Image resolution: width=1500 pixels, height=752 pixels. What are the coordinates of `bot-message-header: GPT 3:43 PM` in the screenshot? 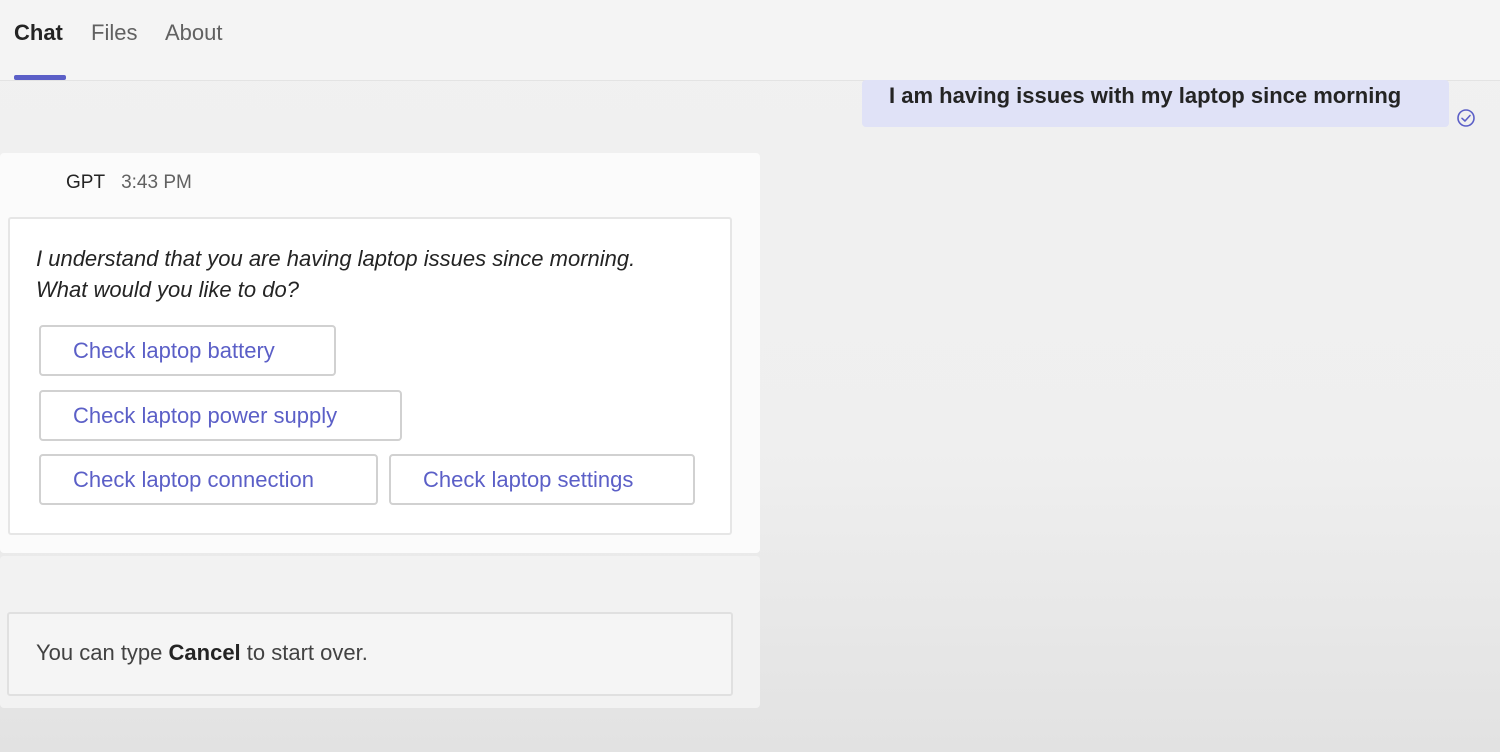 It's located at (129, 183).